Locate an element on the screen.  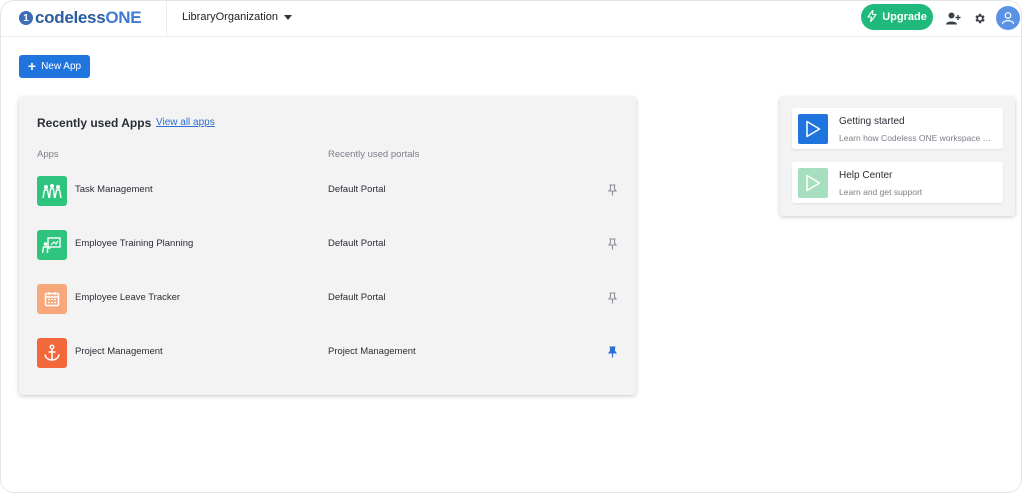
portals-column-header: Recently used portals is located at coordinates (374, 154).